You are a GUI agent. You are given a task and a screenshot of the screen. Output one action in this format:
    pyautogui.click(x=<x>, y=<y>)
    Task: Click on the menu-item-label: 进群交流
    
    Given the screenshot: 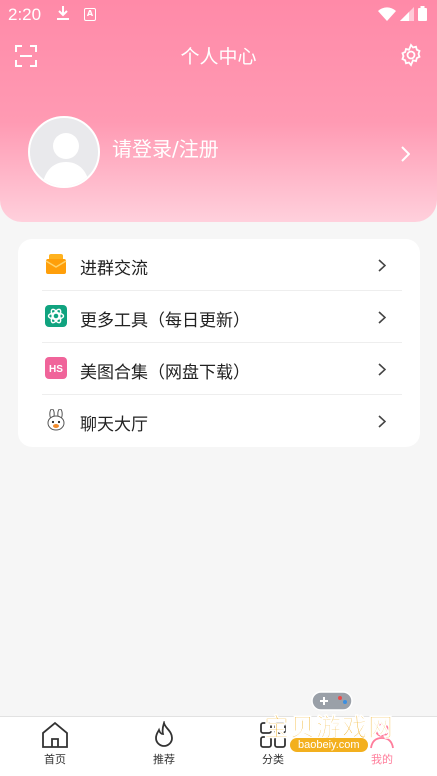 What is the action you would take?
    pyautogui.click(x=114, y=269)
    